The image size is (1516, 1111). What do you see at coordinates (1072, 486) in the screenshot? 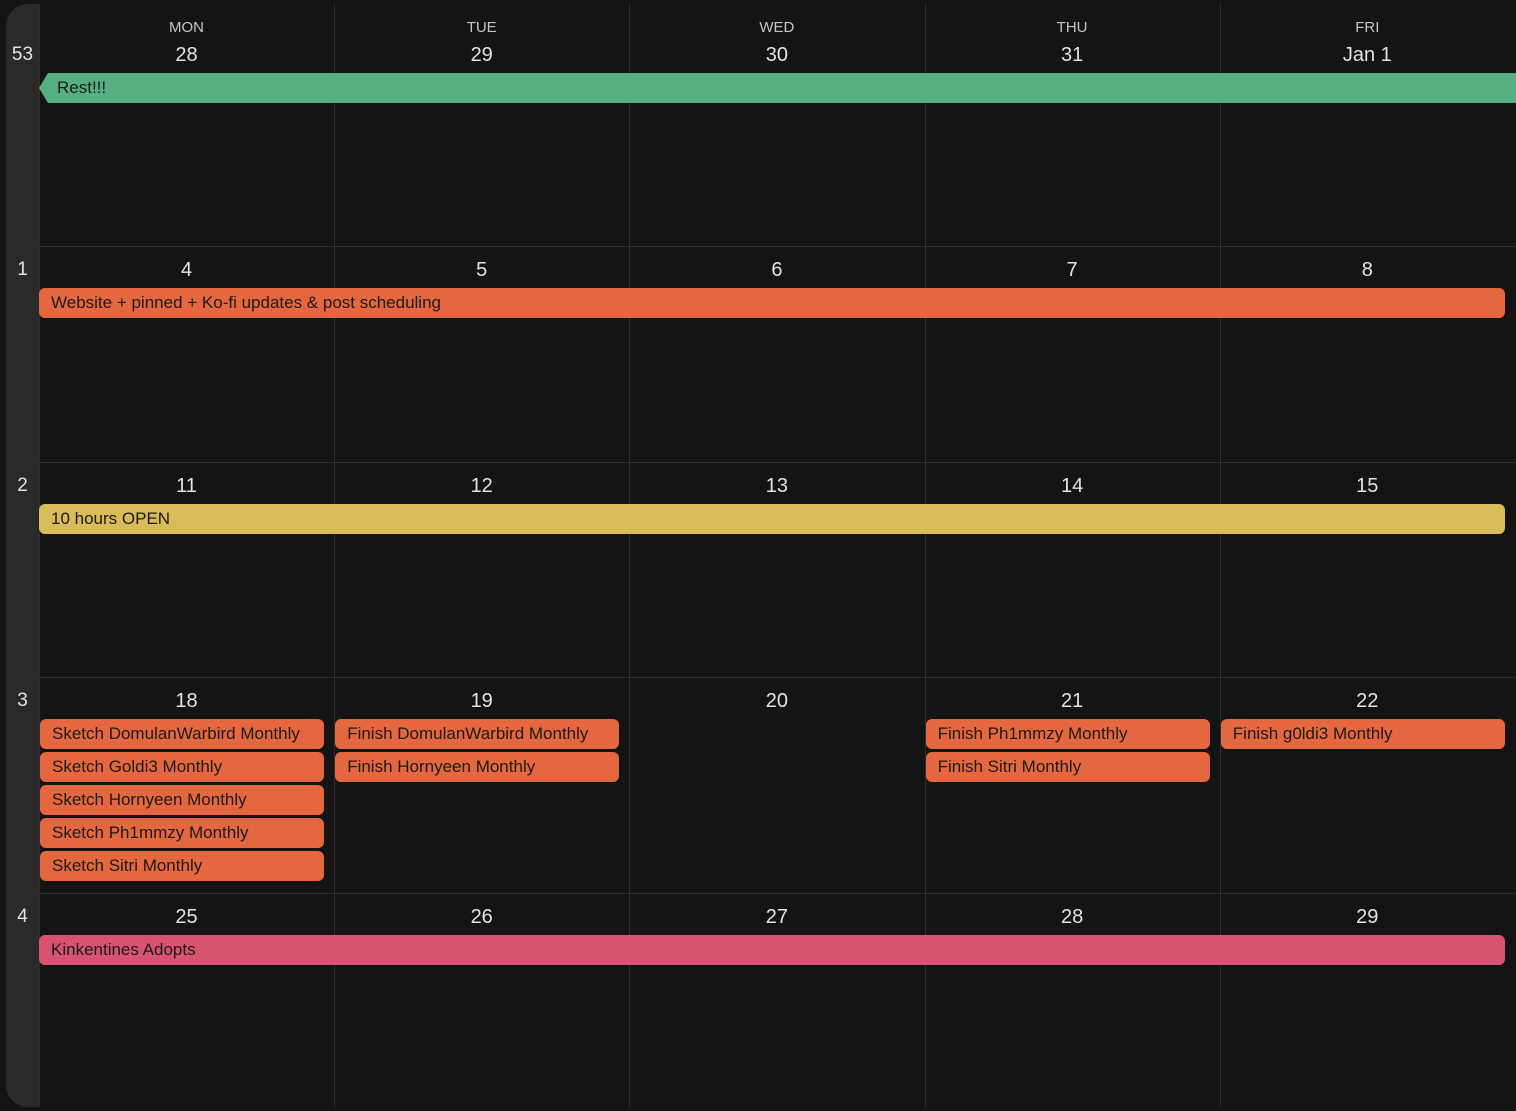
I see `day-number: 14` at bounding box center [1072, 486].